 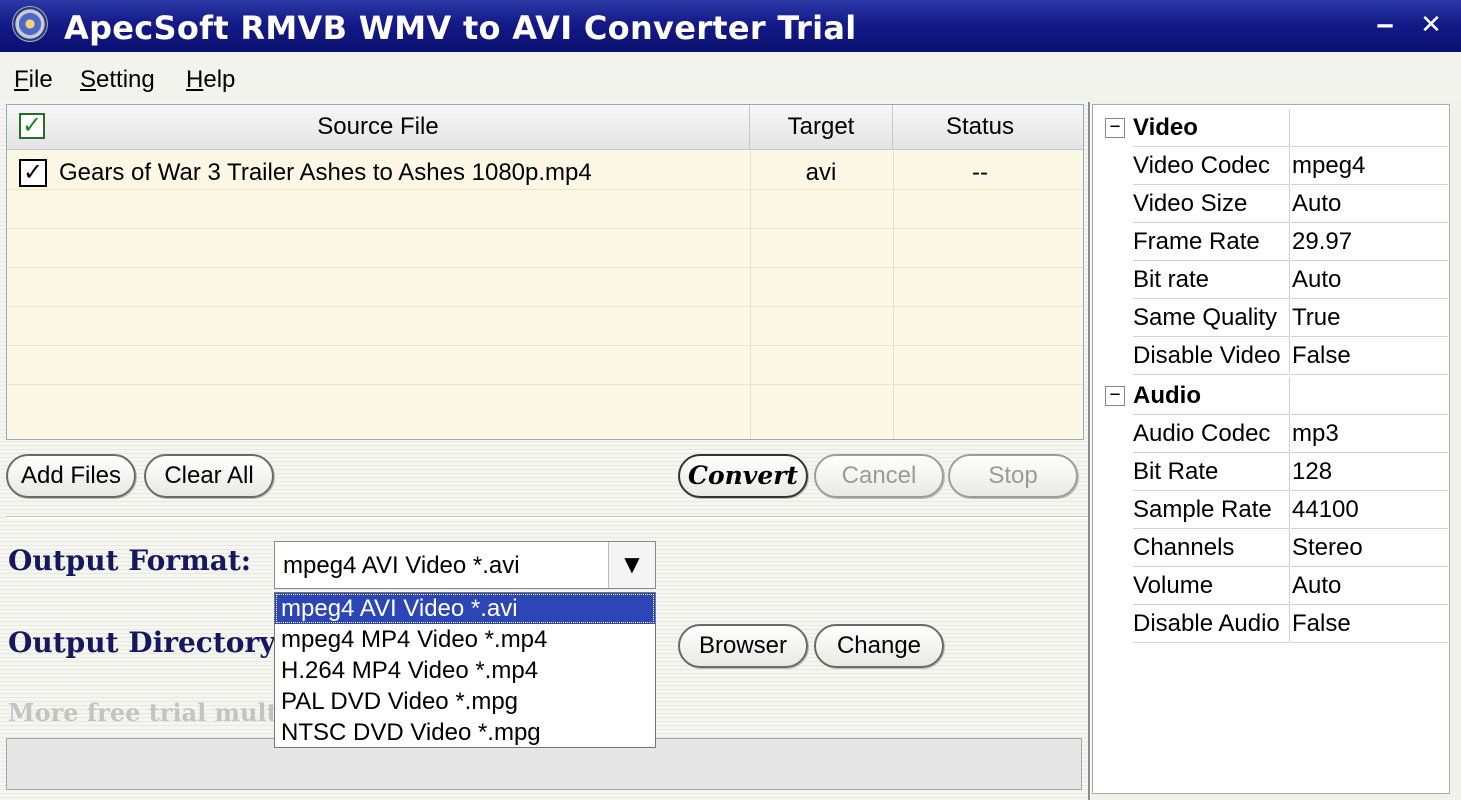 I want to click on output-format-select: mpeg4 AVI Video *.avi ▼, so click(x=465, y=565).